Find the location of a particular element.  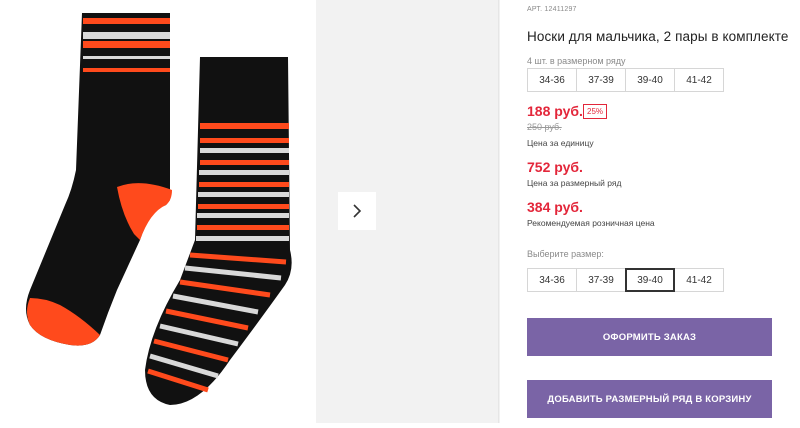

size-option-34-36: 34-36 is located at coordinates (552, 280).